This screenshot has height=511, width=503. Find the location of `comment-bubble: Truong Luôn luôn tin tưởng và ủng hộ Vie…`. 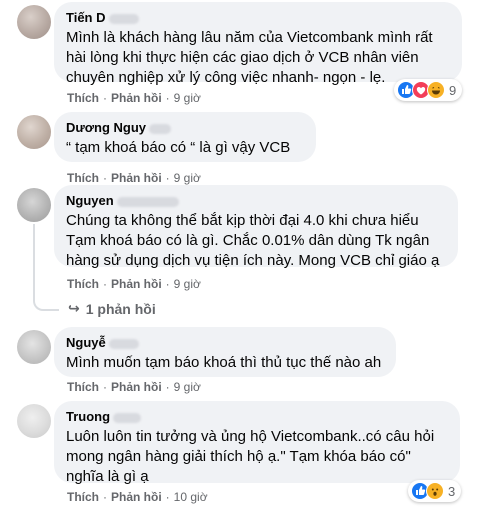

comment-bubble: Truong Luôn luôn tin tưởng và ủng hộ Vie… is located at coordinates (257, 443).